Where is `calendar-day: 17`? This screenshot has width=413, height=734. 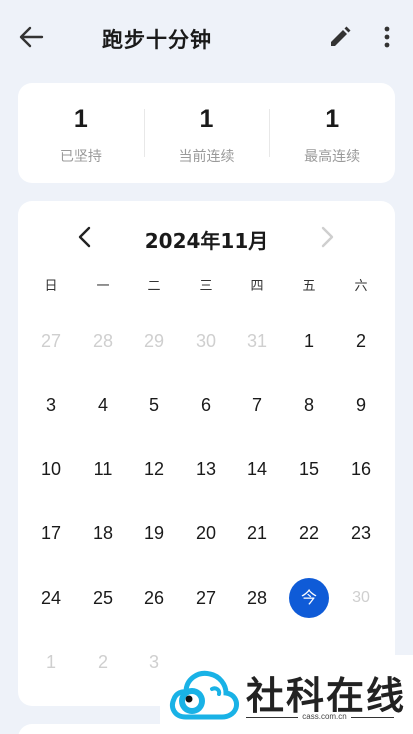 calendar-day: 17 is located at coordinates (51, 533).